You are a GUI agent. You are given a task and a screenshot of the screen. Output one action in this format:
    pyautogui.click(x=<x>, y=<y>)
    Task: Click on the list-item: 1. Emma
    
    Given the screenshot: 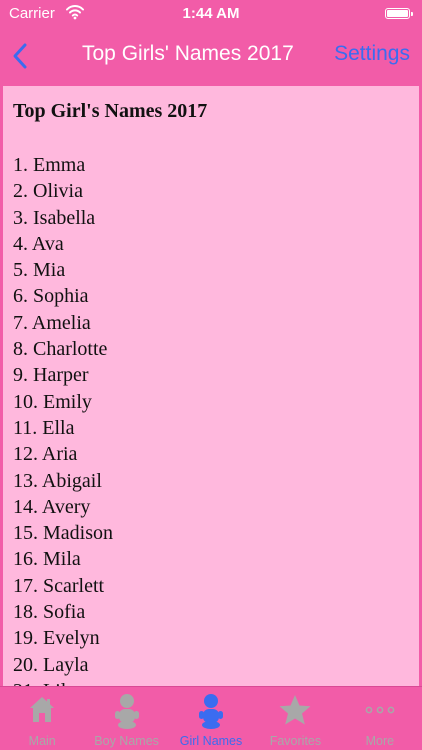 What is the action you would take?
    pyautogui.click(x=49, y=165)
    